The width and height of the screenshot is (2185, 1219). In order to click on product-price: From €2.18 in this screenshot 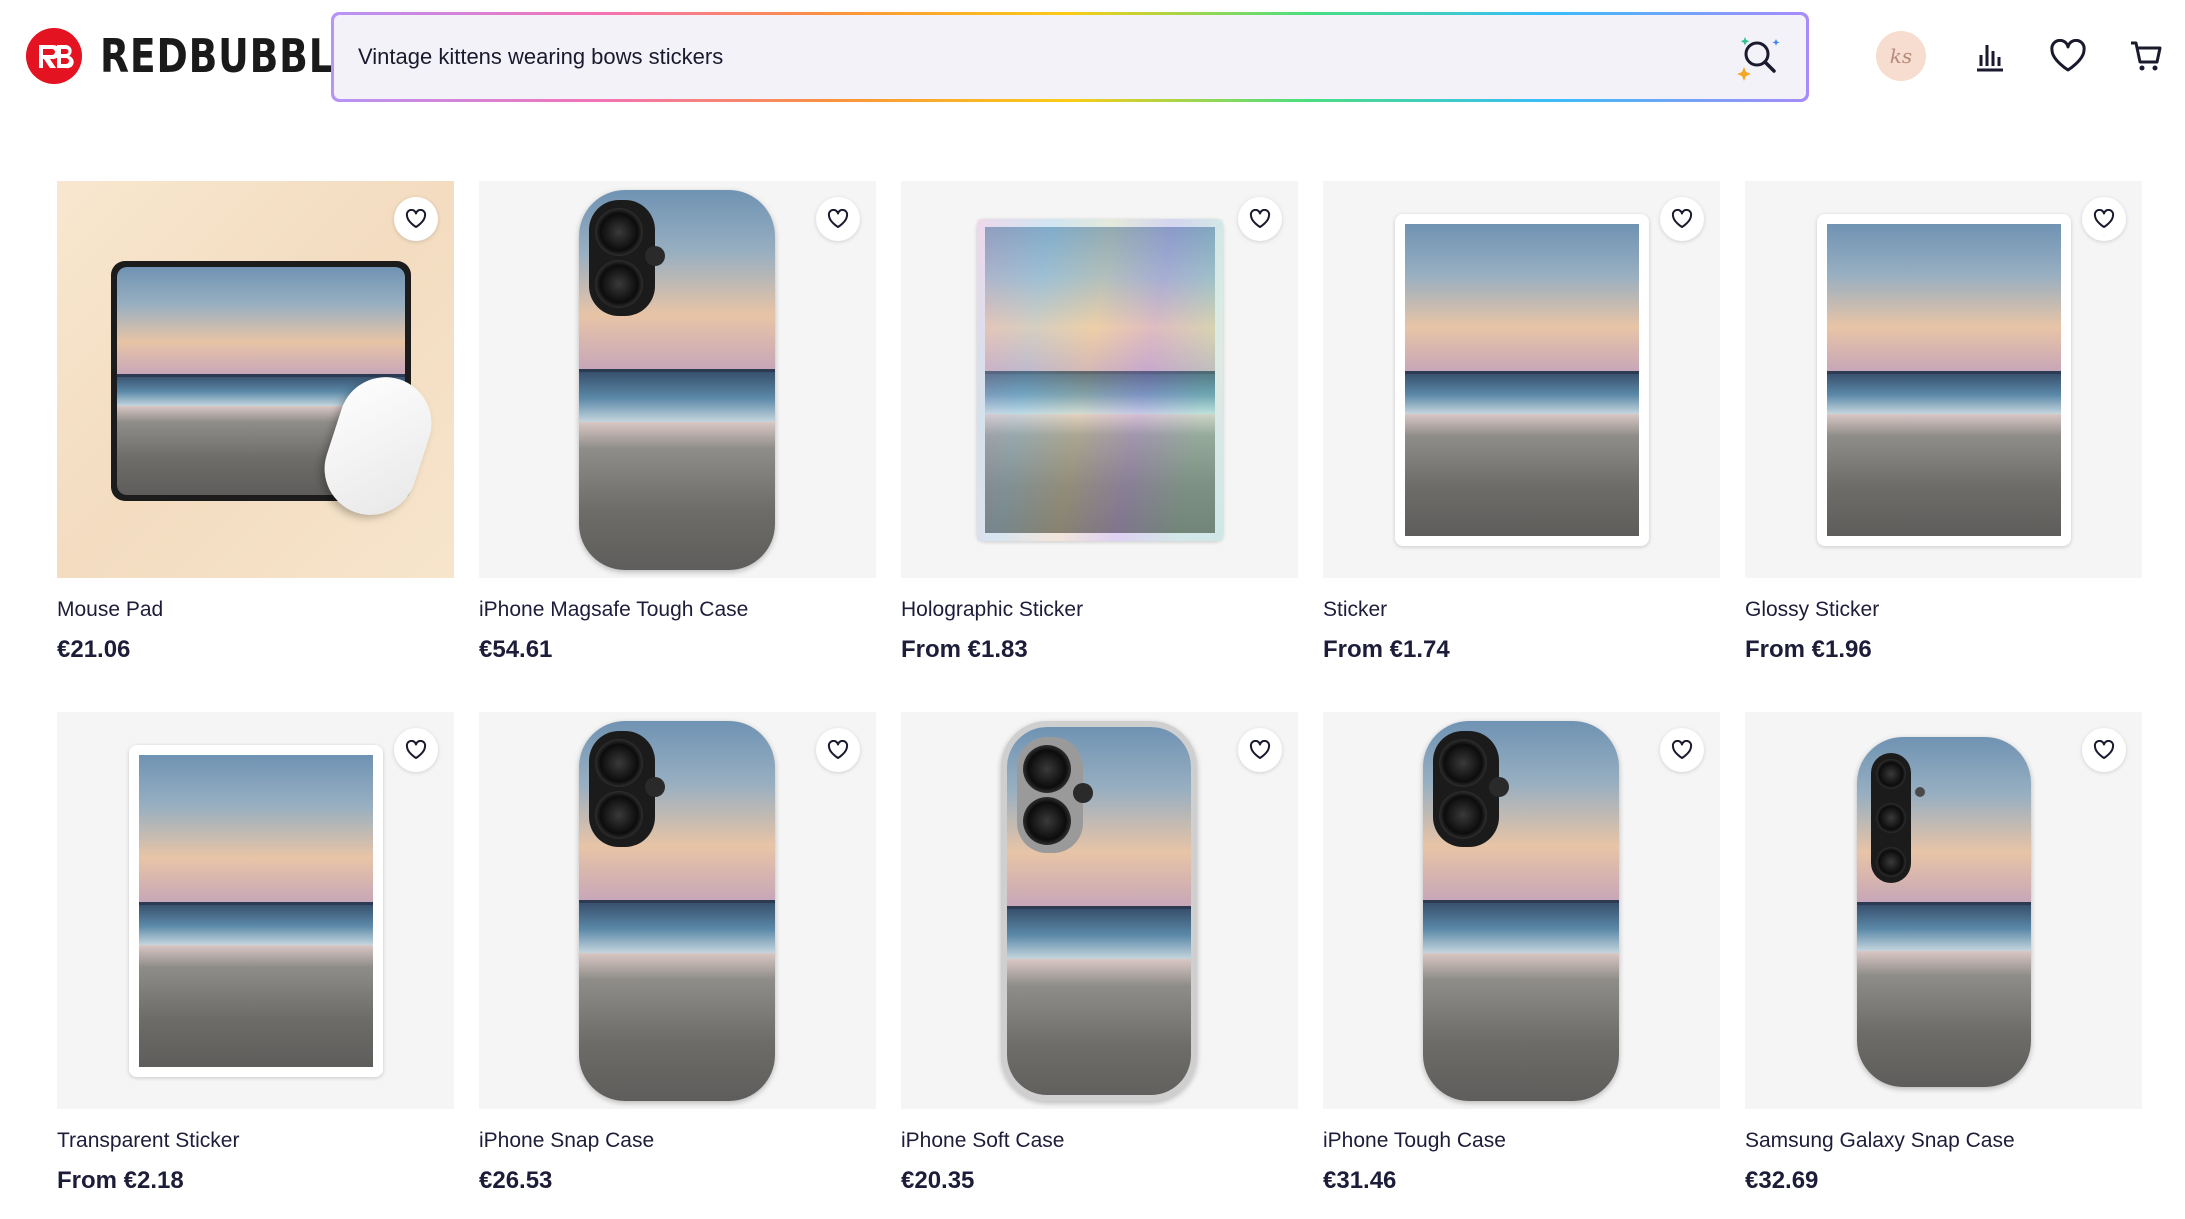, I will do `click(120, 1180)`.